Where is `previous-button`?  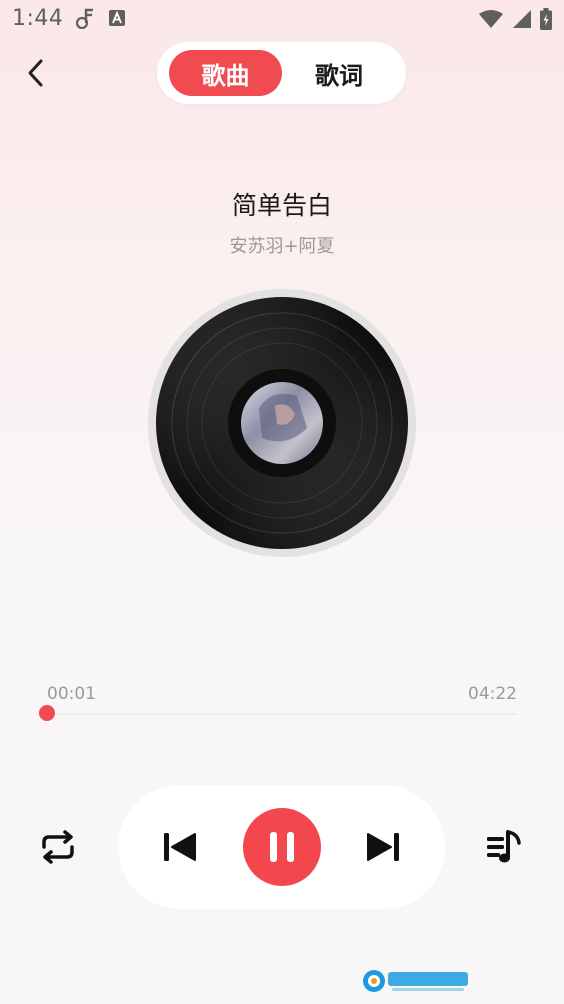 previous-button is located at coordinates (180, 849).